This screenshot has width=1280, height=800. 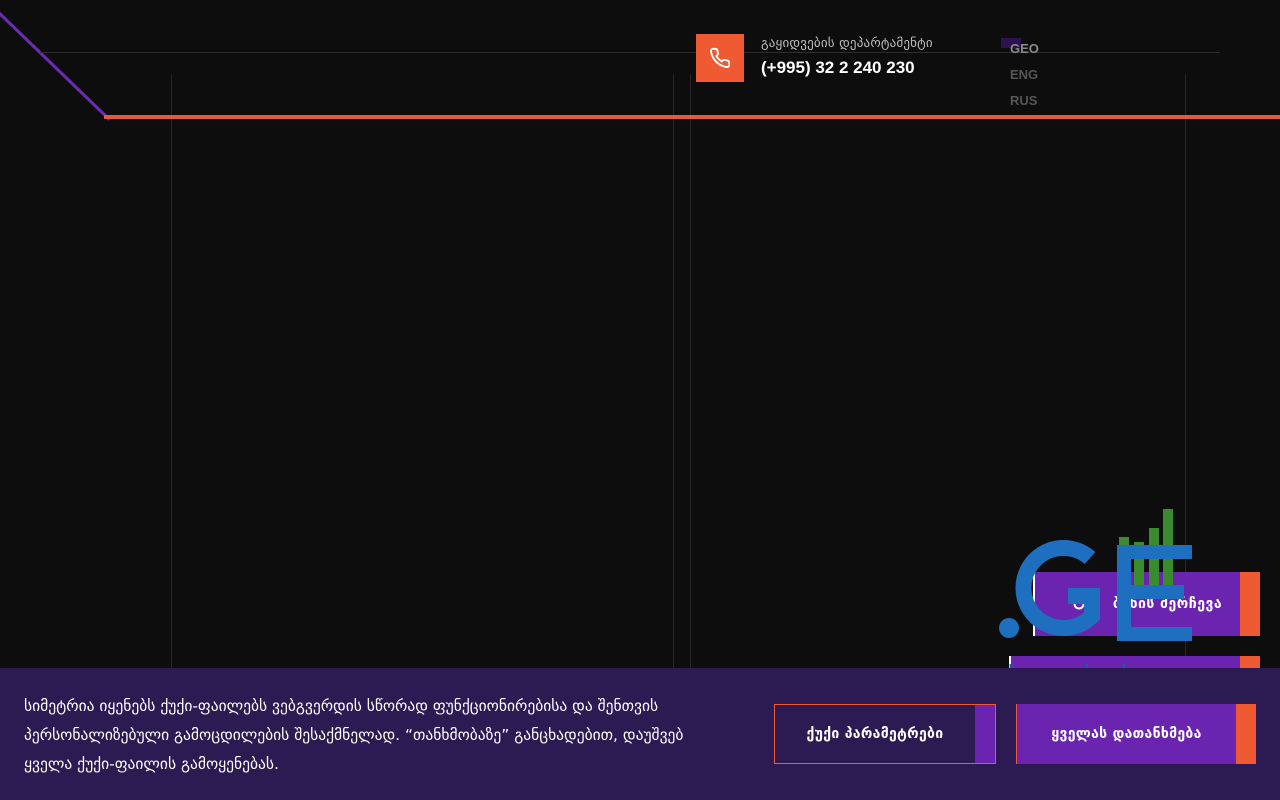 What do you see at coordinates (1057, 588) in the screenshot?
I see `logo-letter-g` at bounding box center [1057, 588].